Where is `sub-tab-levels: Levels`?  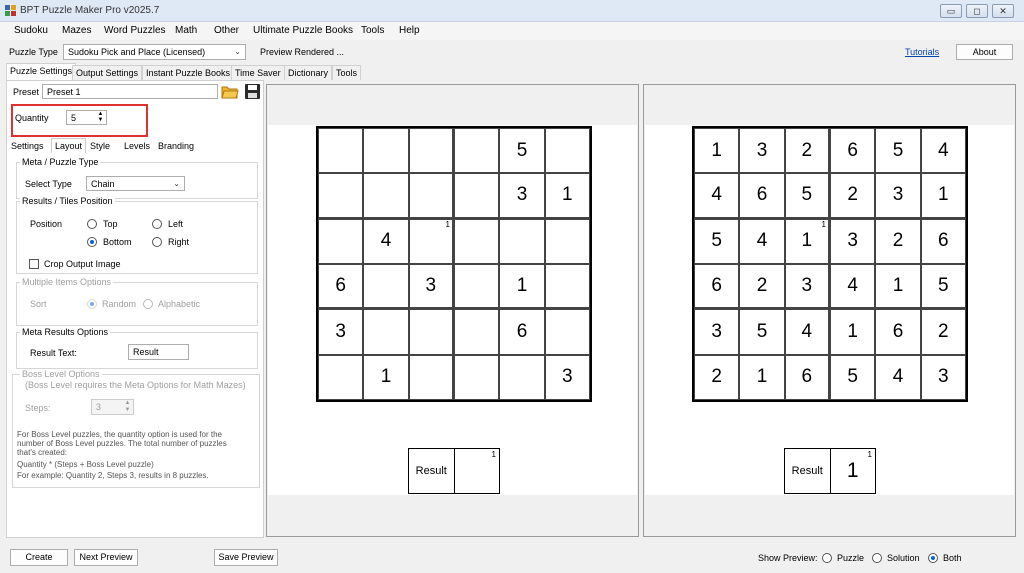
sub-tab-levels: Levels is located at coordinates (137, 146).